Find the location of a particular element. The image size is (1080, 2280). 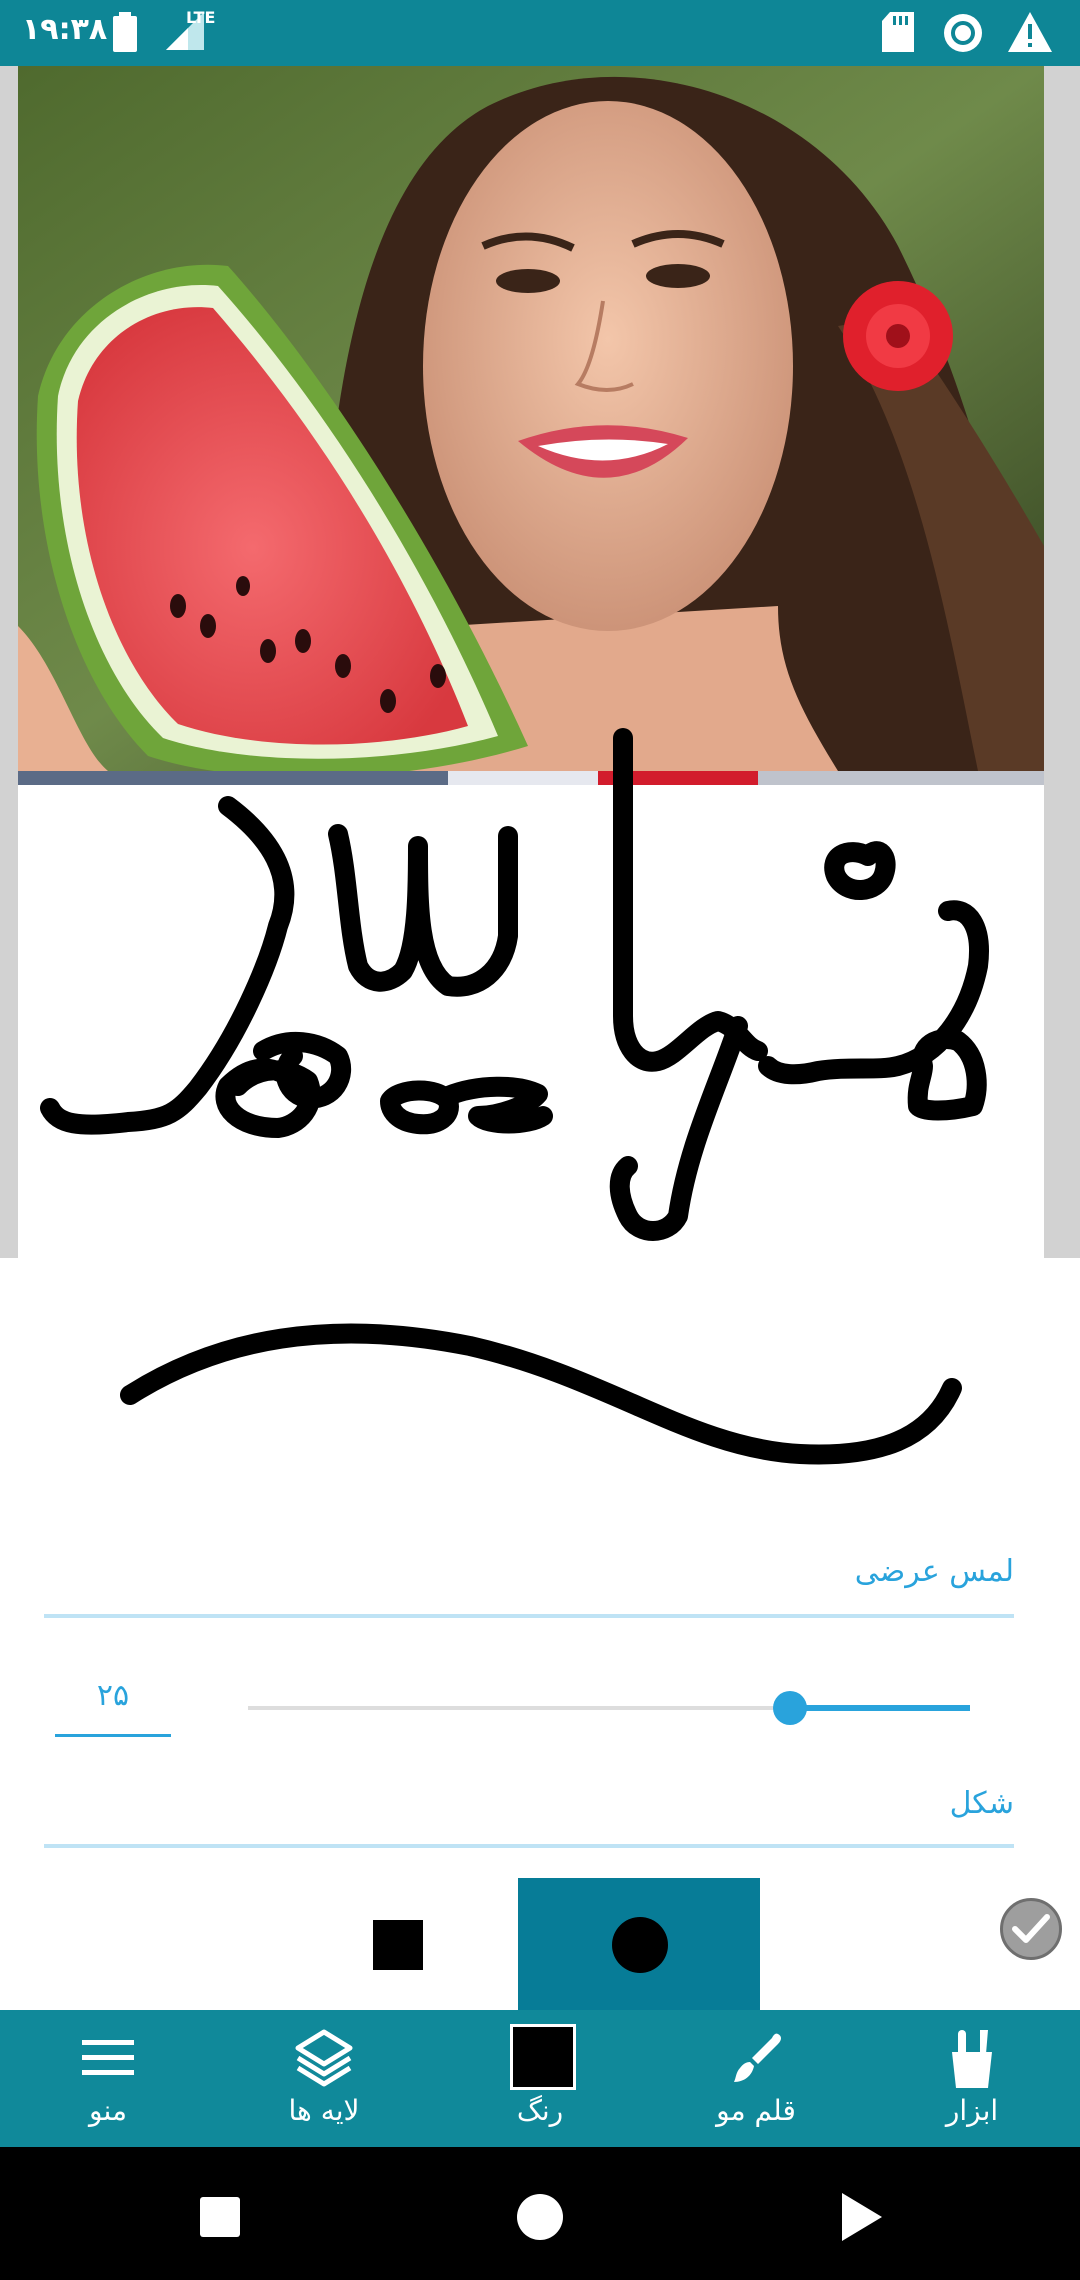

toolbar-brush: قلم مو is located at coordinates (756, 2078).